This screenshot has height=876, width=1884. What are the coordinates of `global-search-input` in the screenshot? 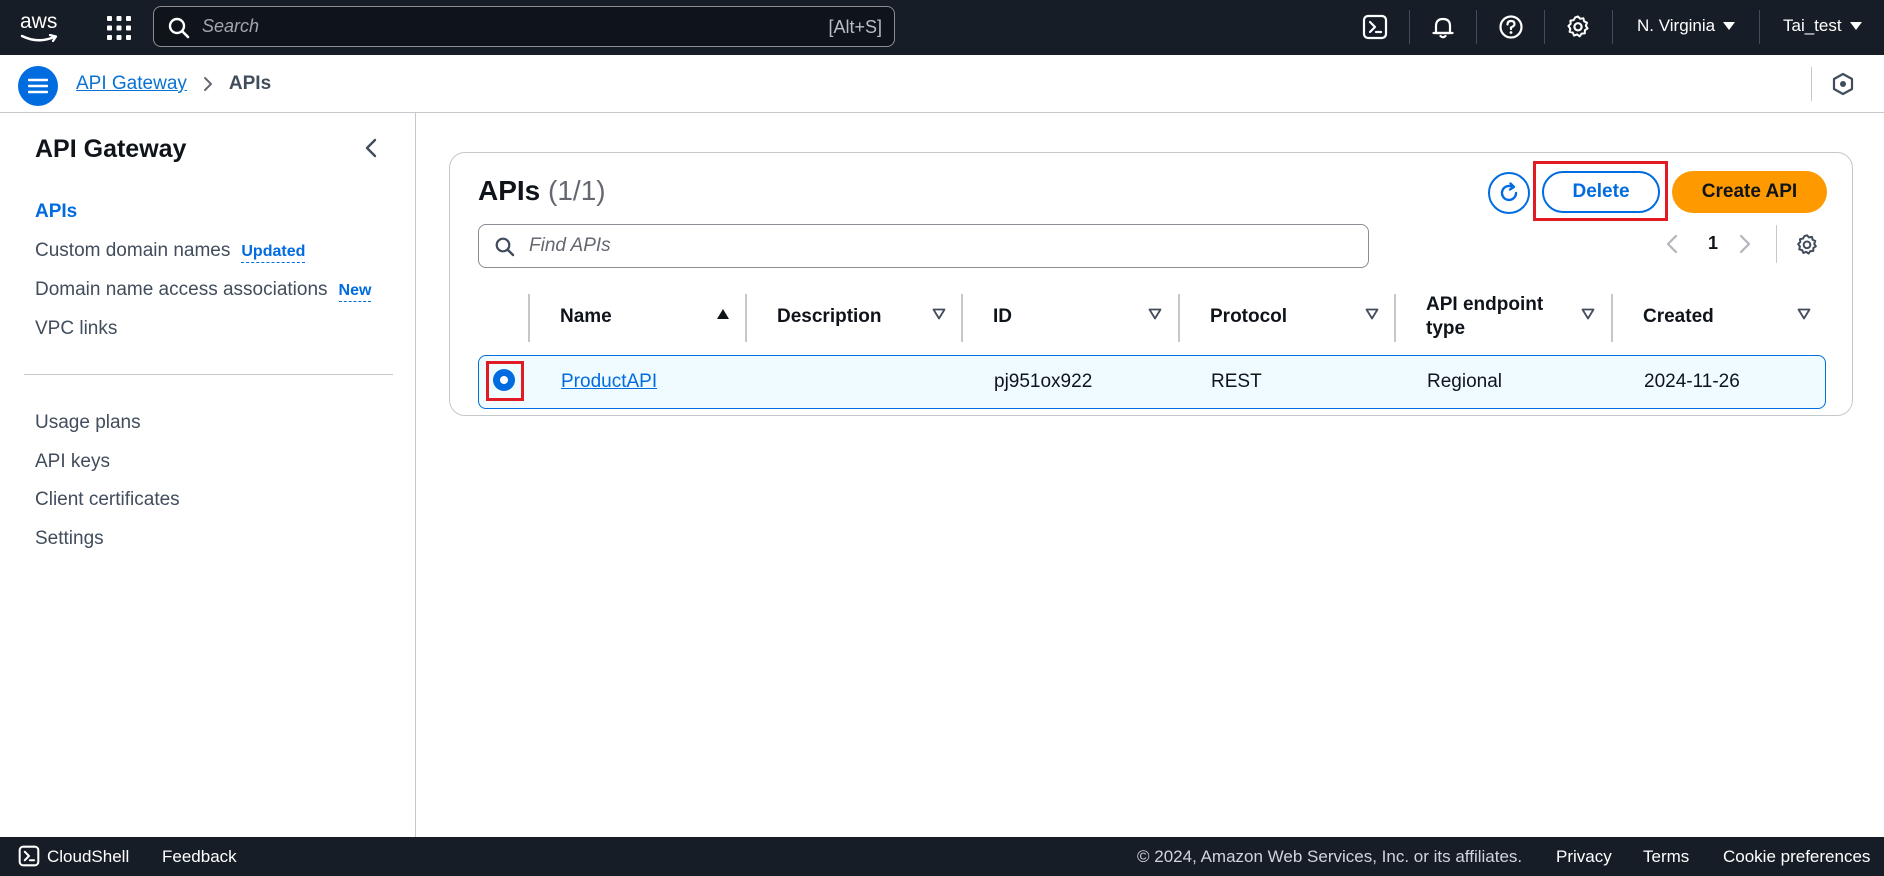 It's located at (482, 26).